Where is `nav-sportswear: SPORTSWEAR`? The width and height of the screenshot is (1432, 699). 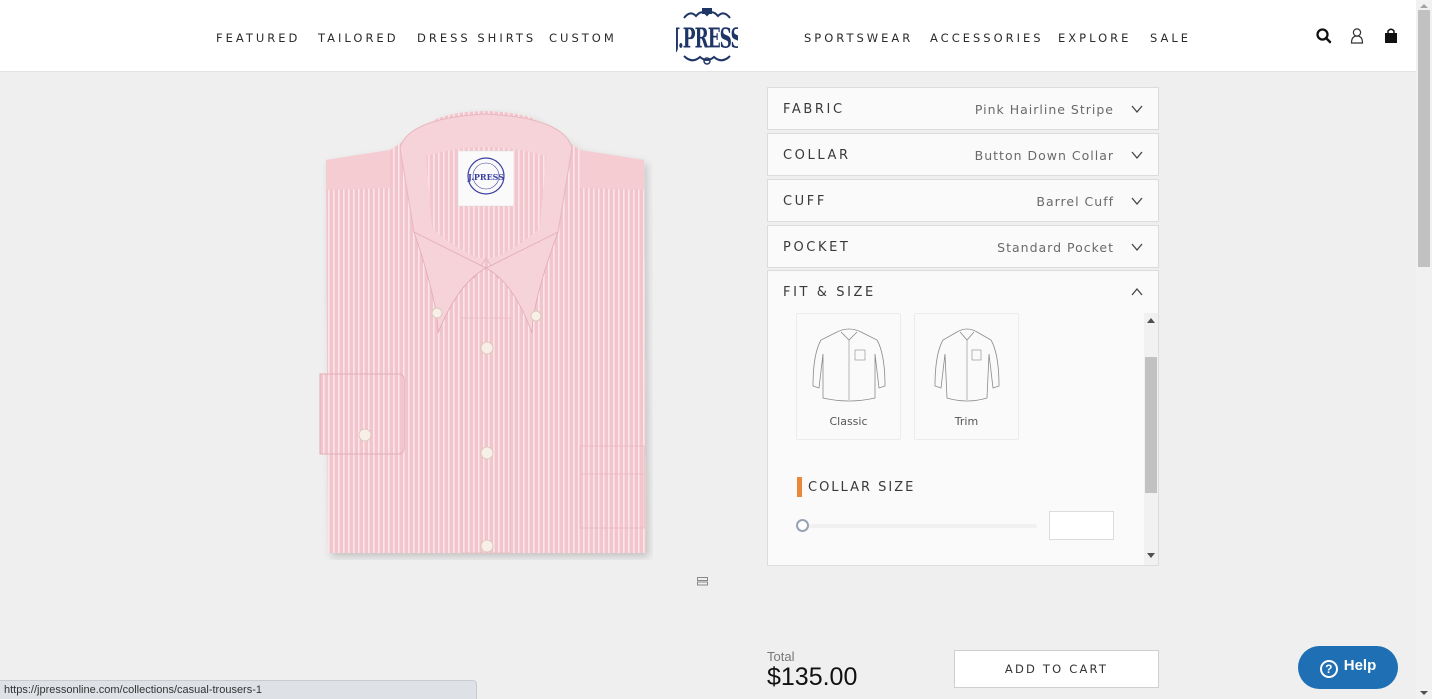 nav-sportswear: SPORTSWEAR is located at coordinates (858, 38).